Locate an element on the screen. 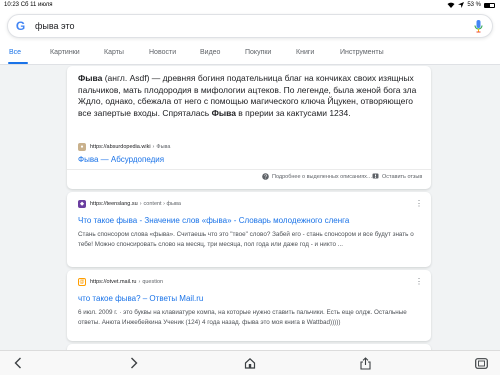 Image resolution: width=500 pixels, height=375 pixels. active-tab-indicator is located at coordinates (18, 63).